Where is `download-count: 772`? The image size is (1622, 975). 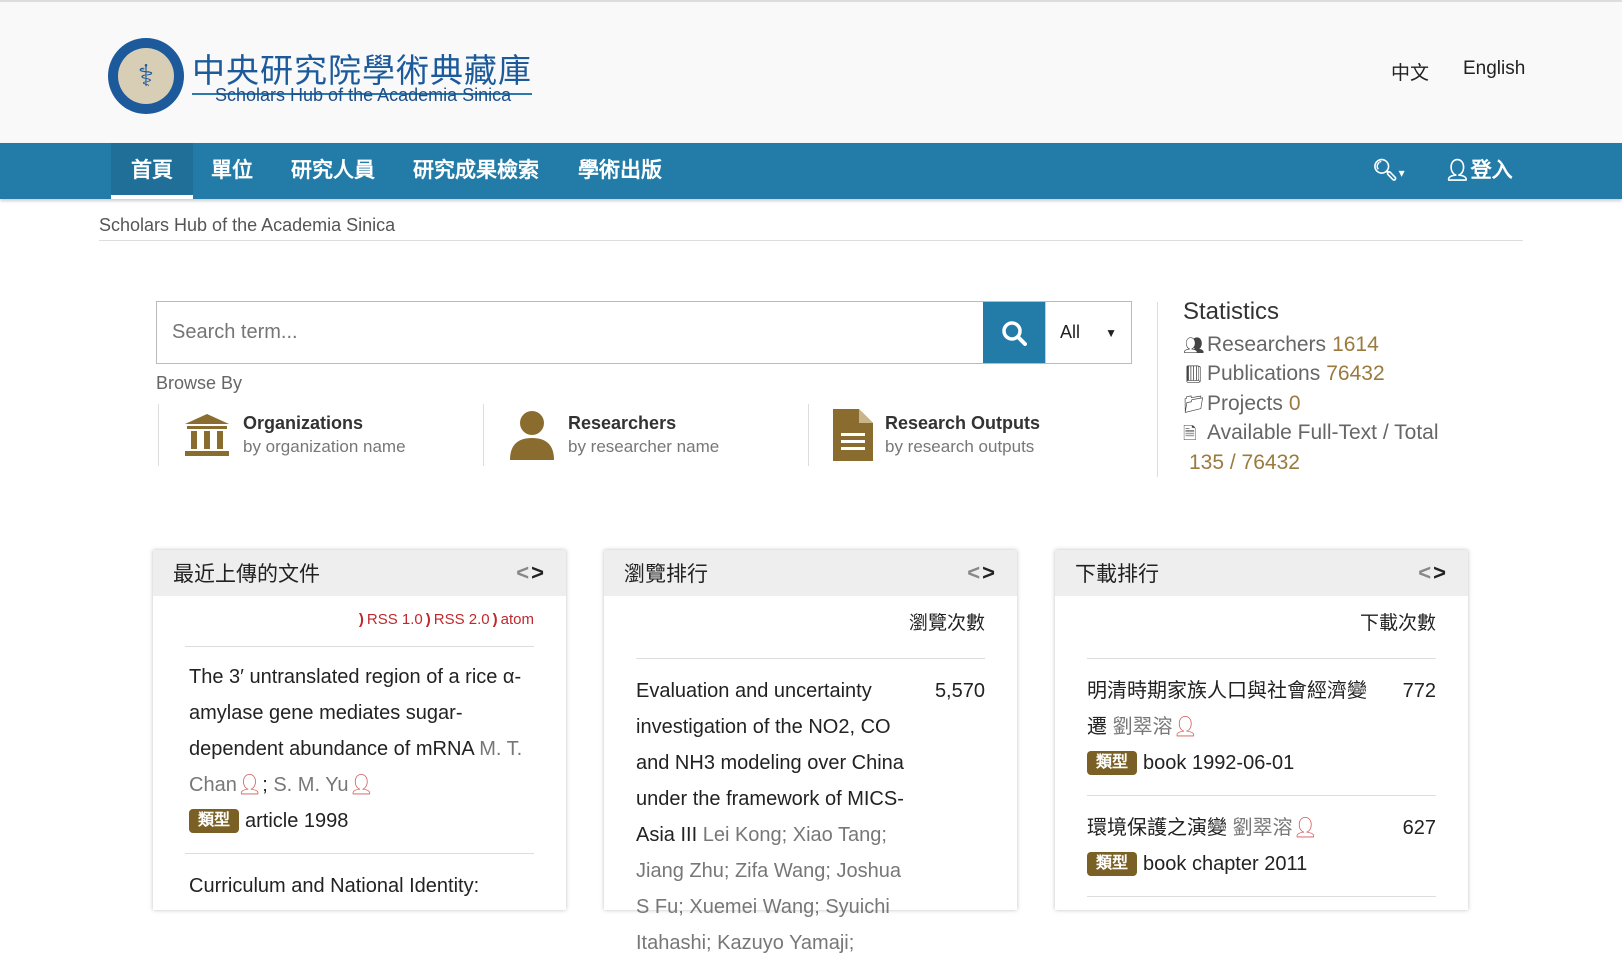
download-count: 772 is located at coordinates (1419, 691).